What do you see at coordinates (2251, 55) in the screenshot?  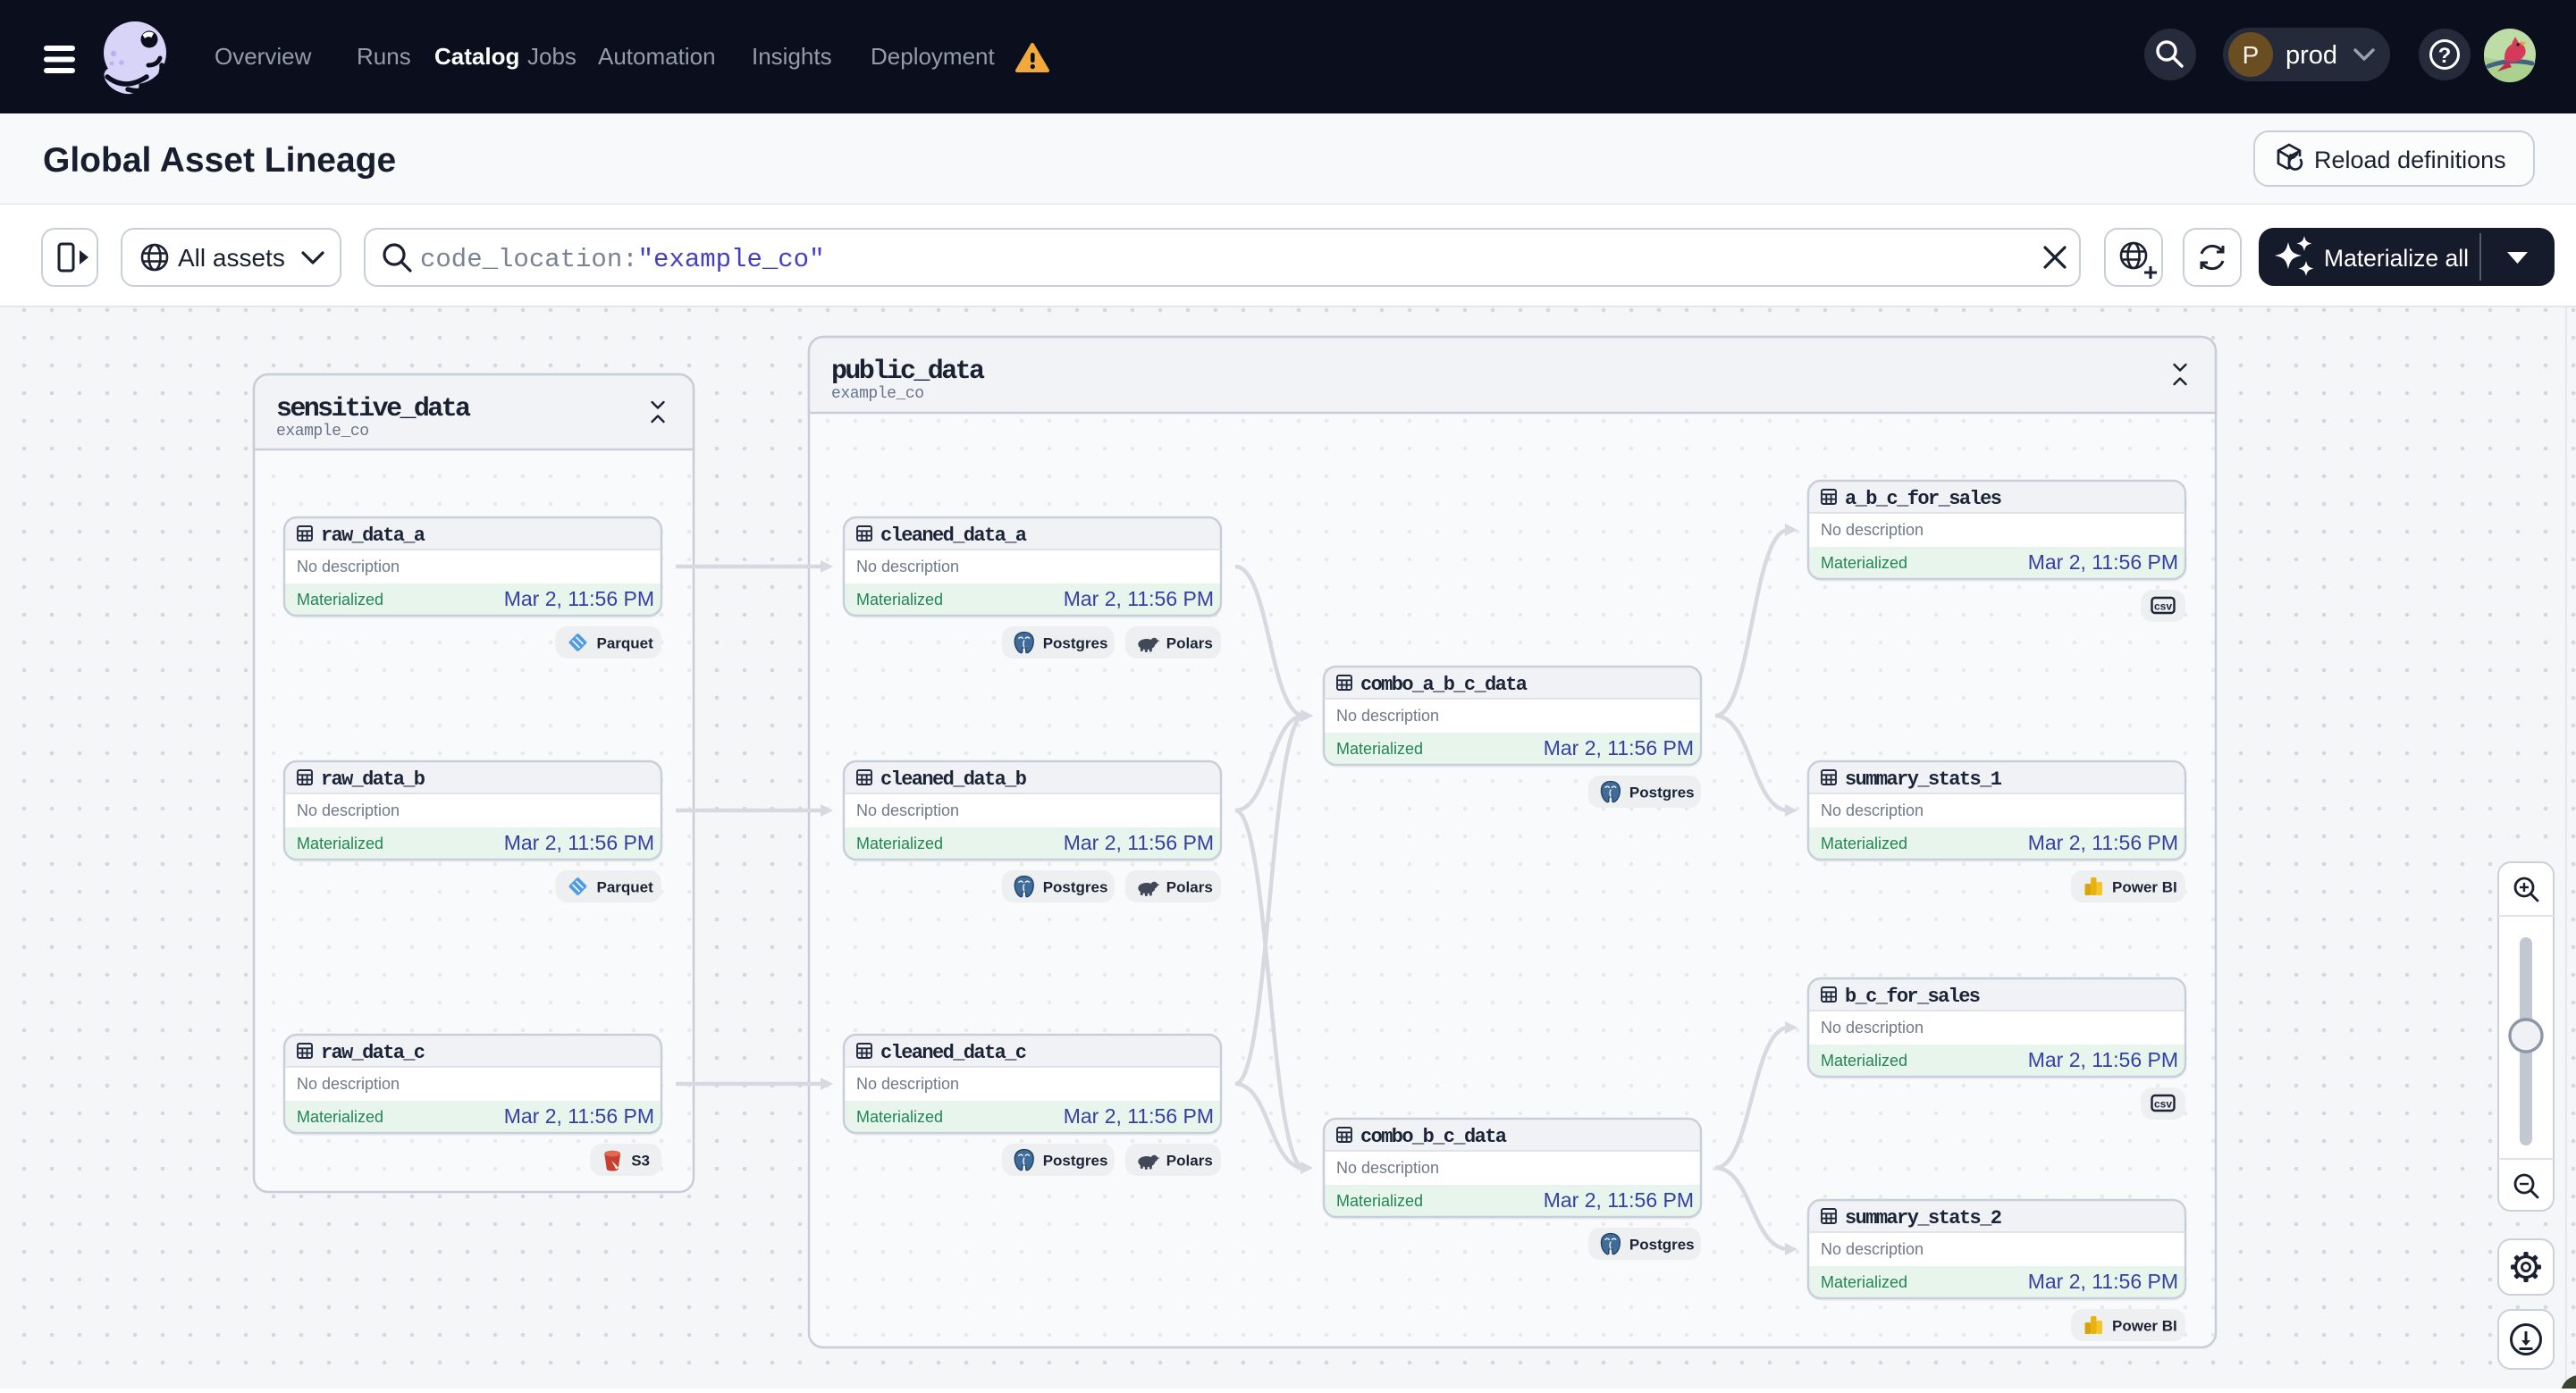 I see `svg-text: P` at bounding box center [2251, 55].